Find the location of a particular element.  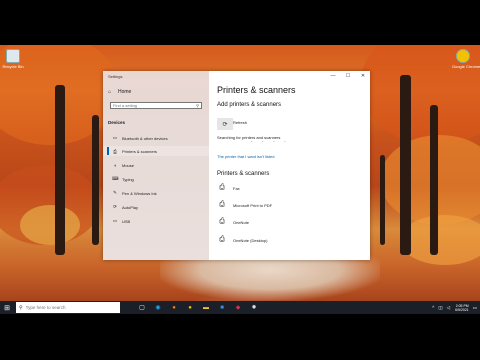

taskbar-search: ⚲ is located at coordinates (68, 307).